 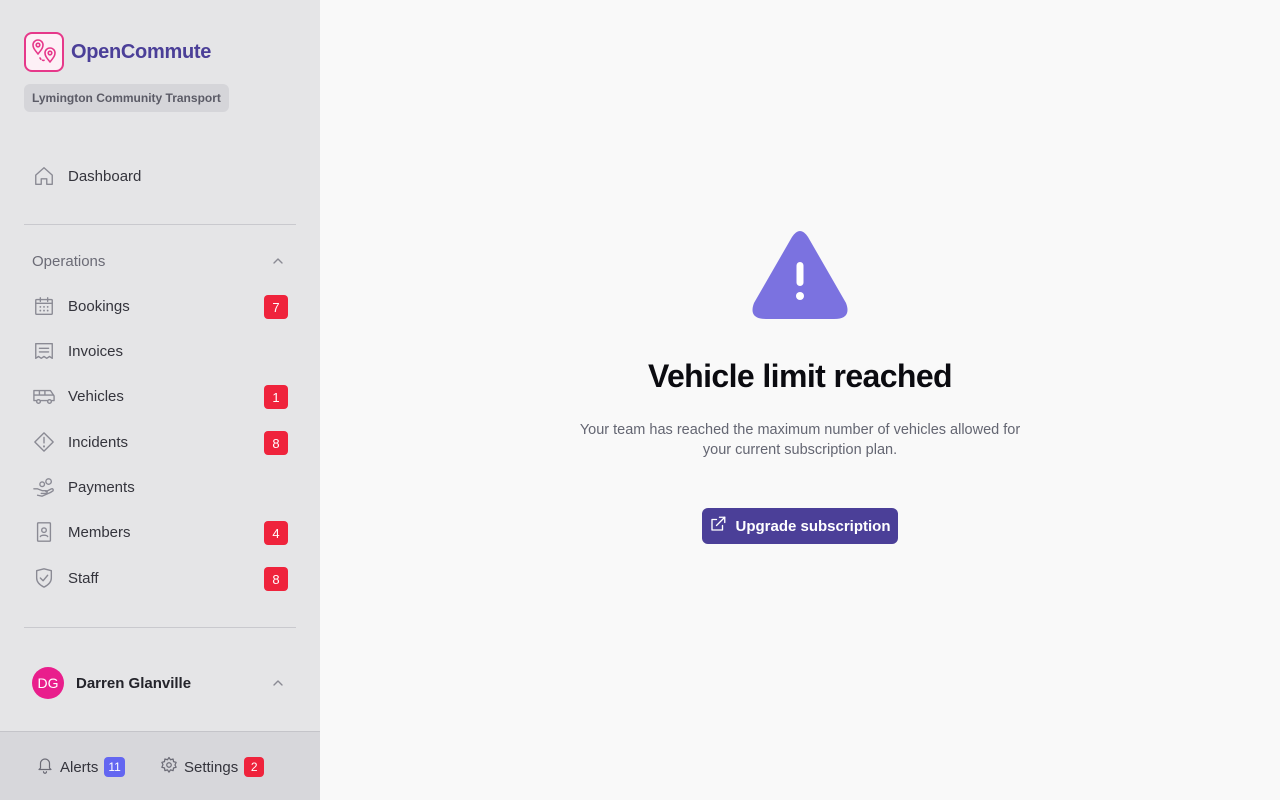 I want to click on alerts-label: Alerts, so click(x=79, y=767).